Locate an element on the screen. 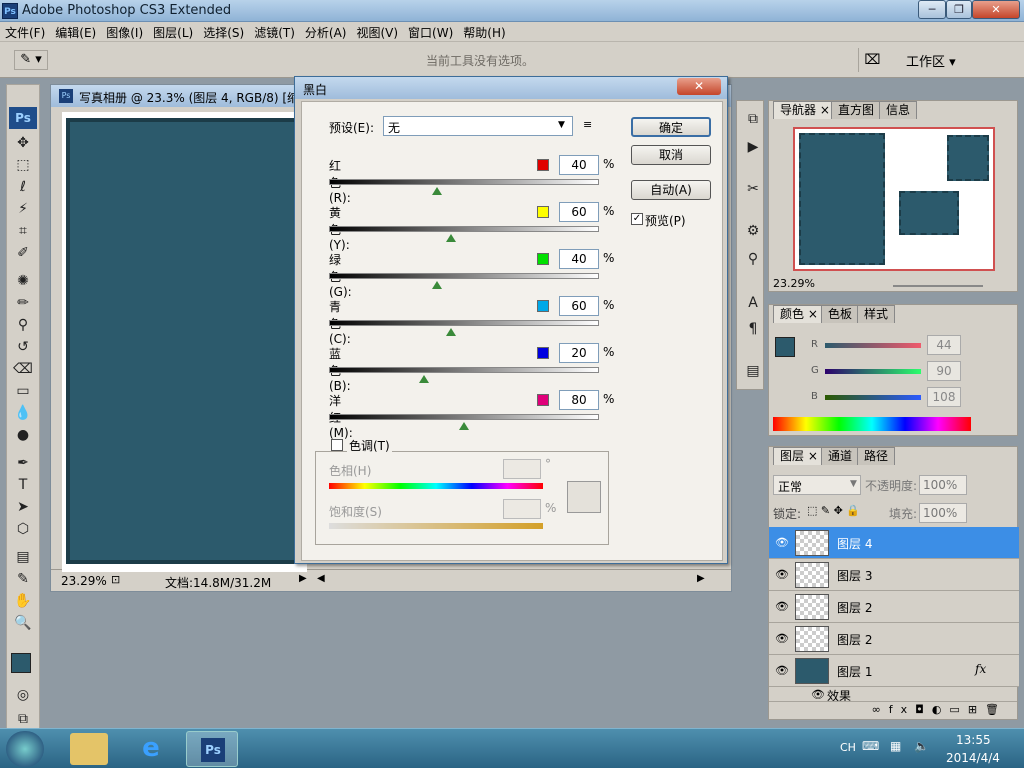 The image size is (1024, 768). workspace-button: 工作区 ▾ is located at coordinates (931, 60).